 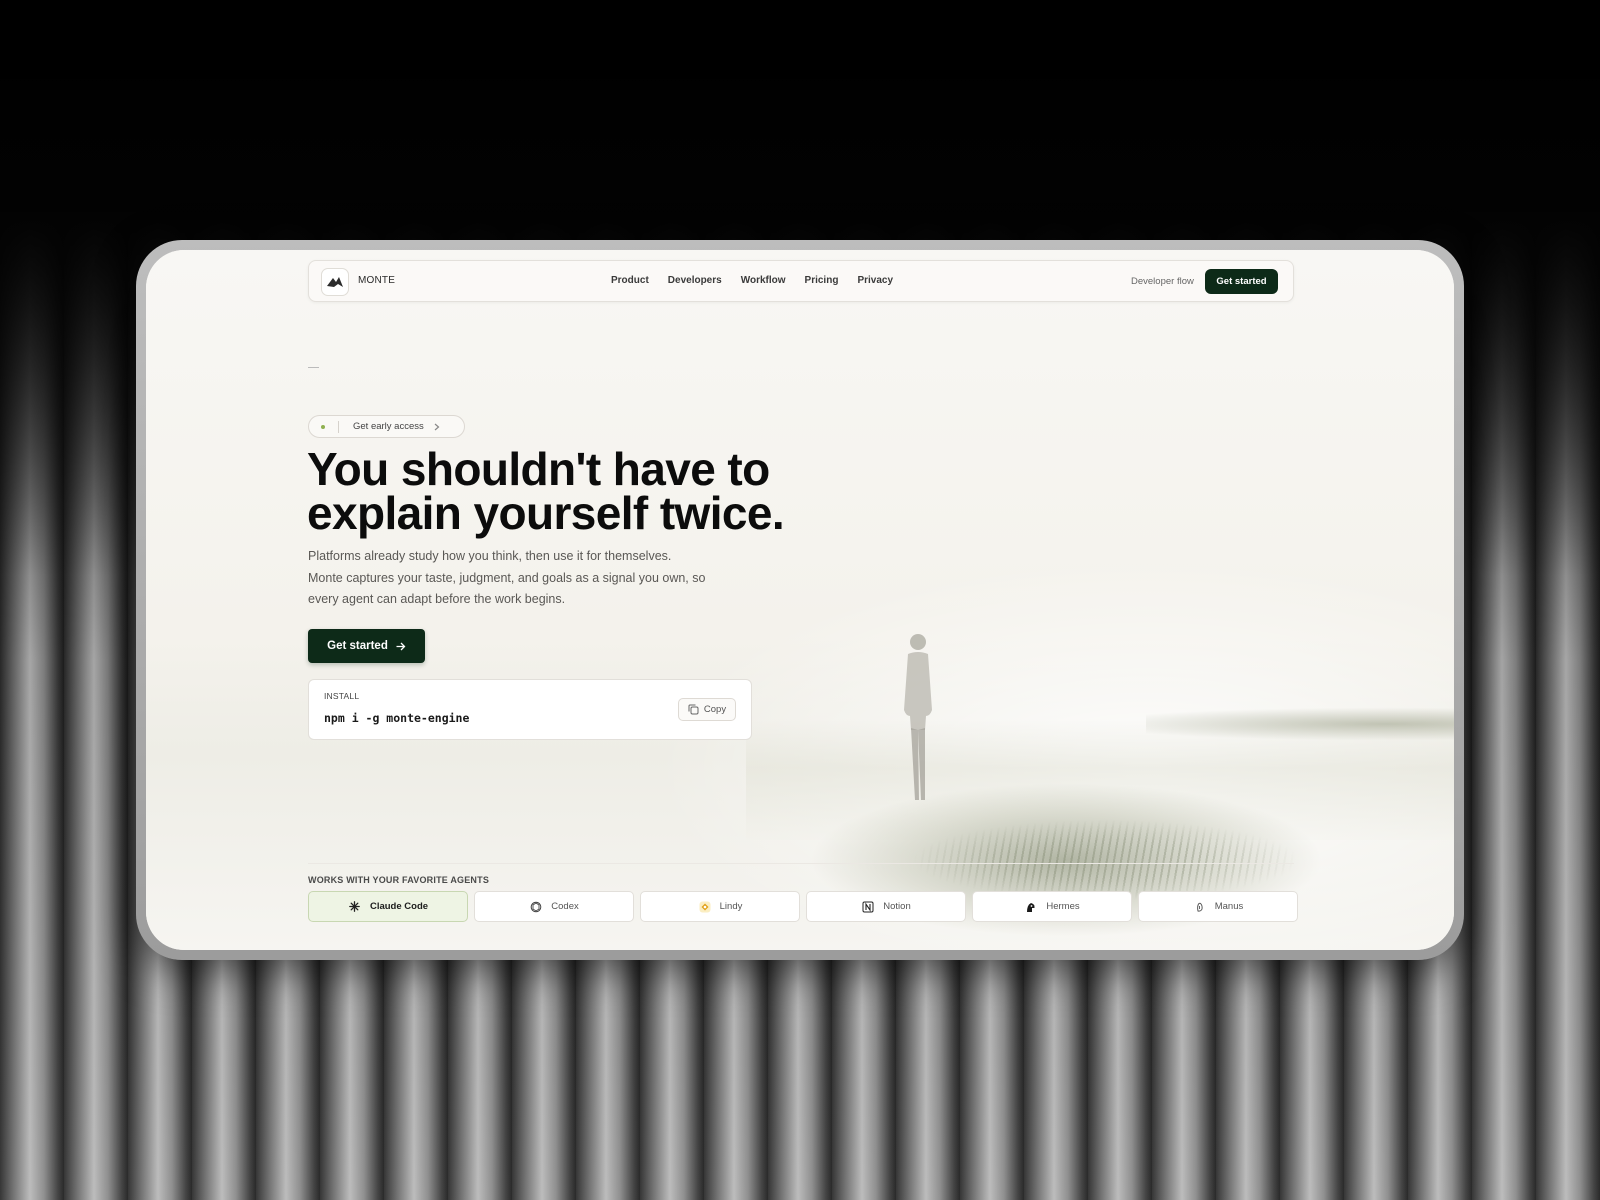 What do you see at coordinates (705, 907) in the screenshot?
I see `lindy-icon` at bounding box center [705, 907].